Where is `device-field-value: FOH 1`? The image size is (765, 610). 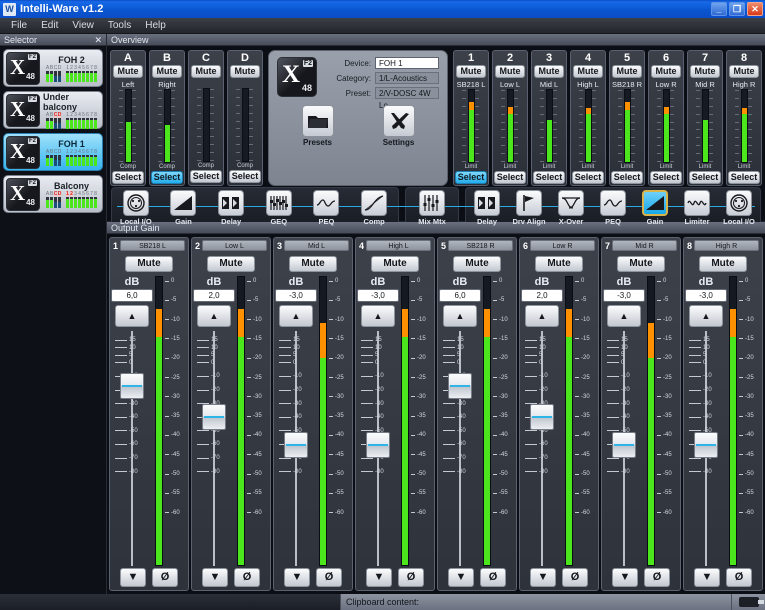 device-field-value: FOH 1 is located at coordinates (407, 63).